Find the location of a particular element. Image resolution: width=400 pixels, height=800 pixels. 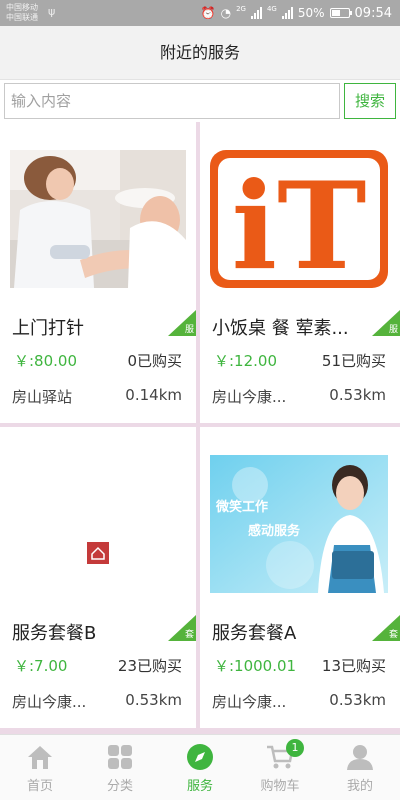

battery-icon is located at coordinates (340, 13).